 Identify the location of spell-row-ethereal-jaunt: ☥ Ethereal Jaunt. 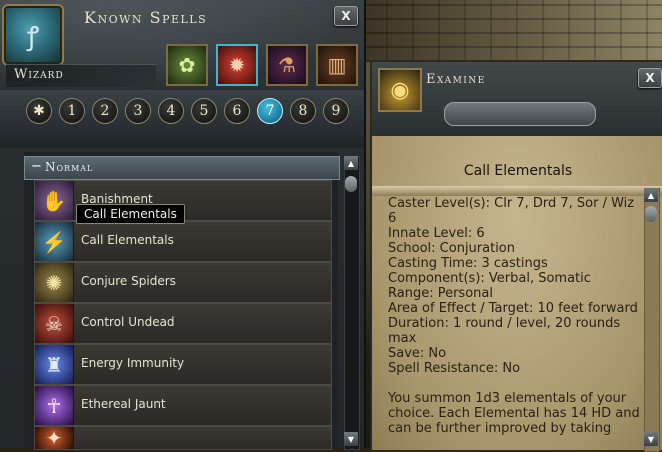
(183, 405).